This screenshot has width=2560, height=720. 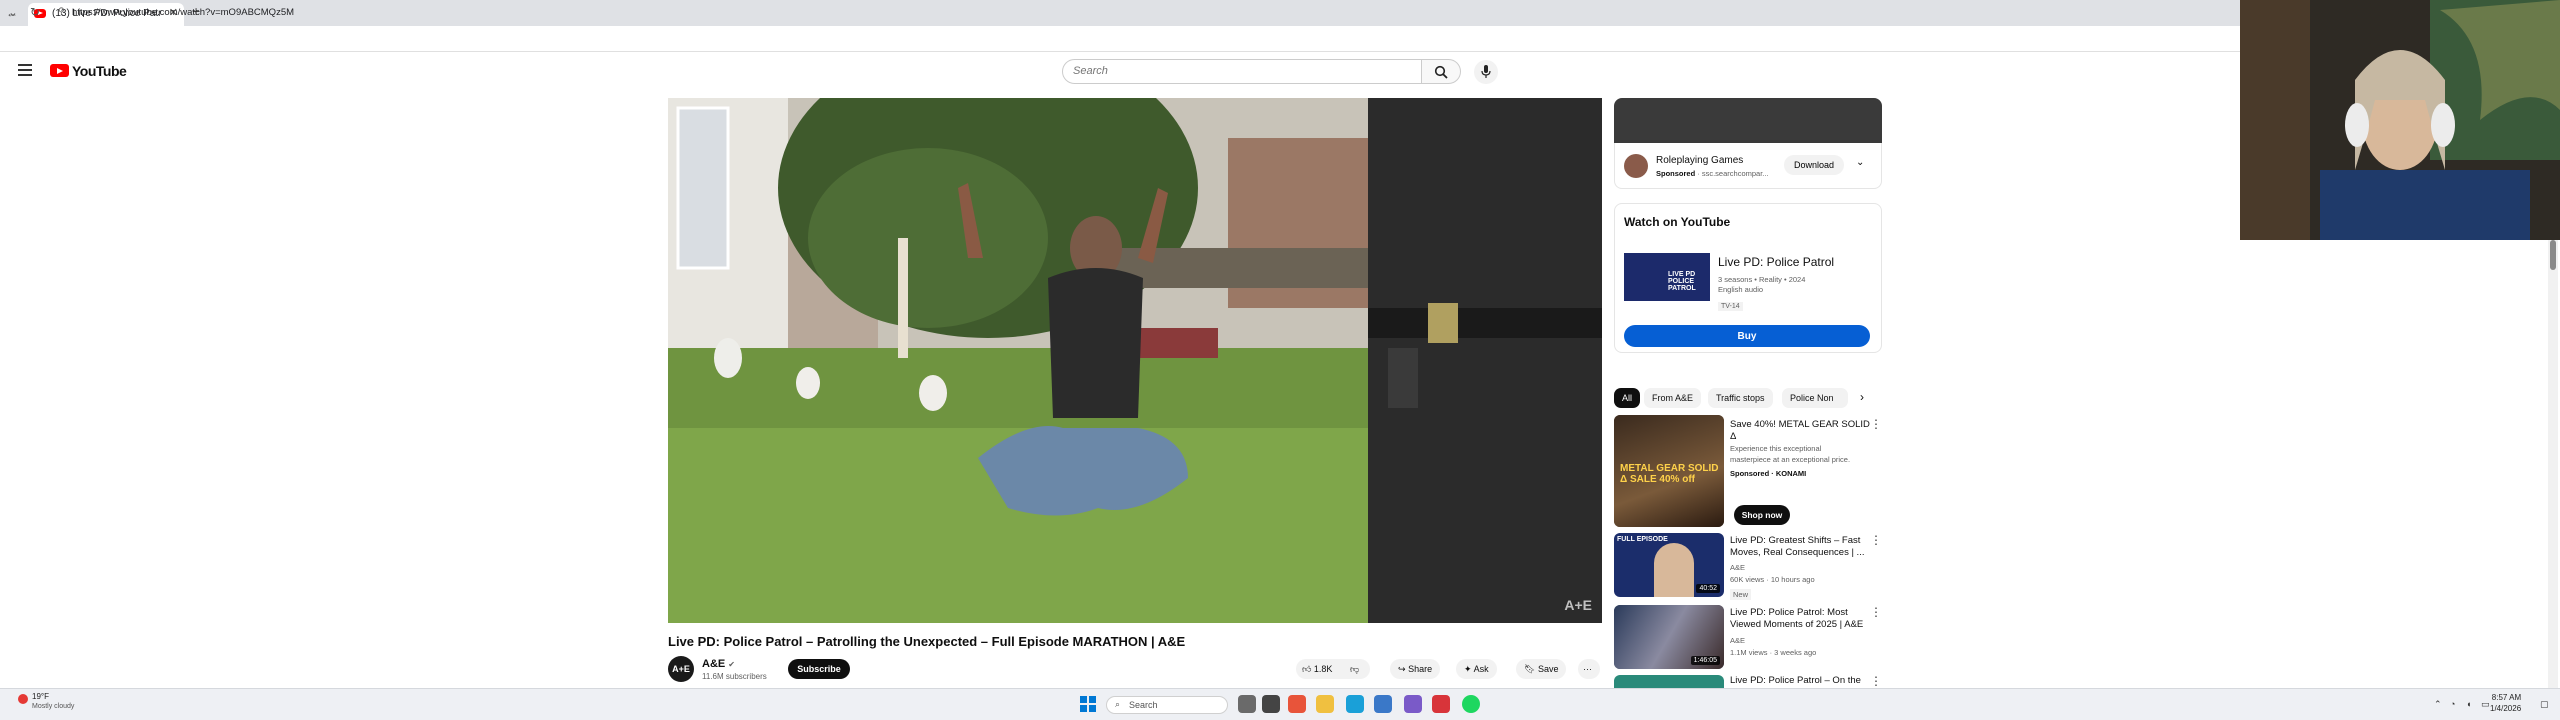 I want to click on taskbar-search: ⌕ Search, so click(x=1167, y=705).